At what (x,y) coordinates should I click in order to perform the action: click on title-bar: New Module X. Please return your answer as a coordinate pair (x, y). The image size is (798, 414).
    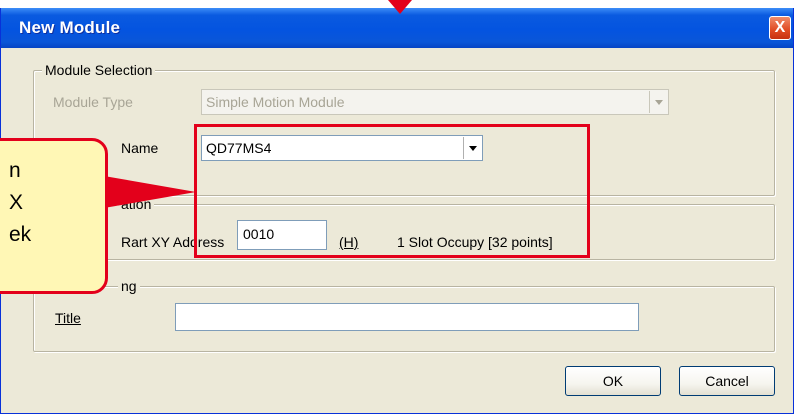
    Looking at the image, I should click on (397, 28).